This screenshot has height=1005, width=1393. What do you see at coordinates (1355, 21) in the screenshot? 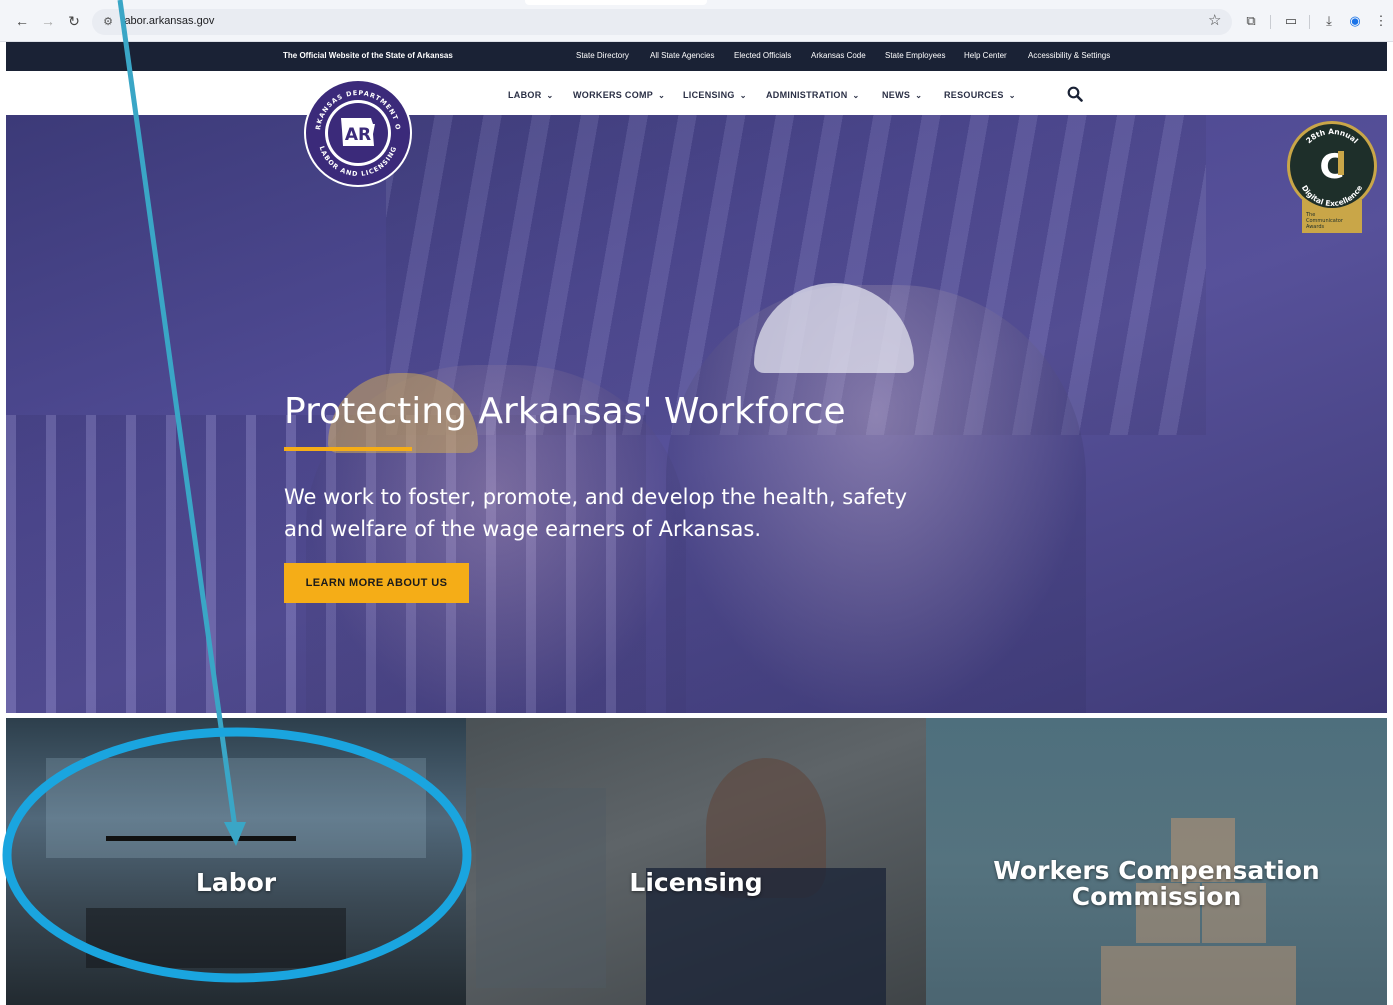
I see `profile-icon: ◉` at bounding box center [1355, 21].